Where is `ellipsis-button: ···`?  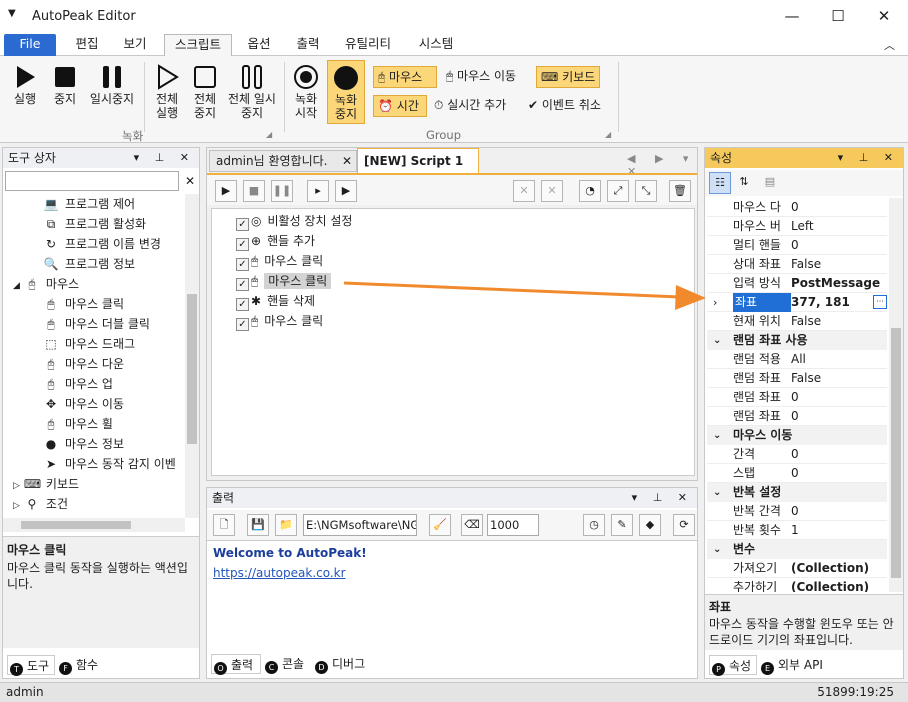 ellipsis-button: ··· is located at coordinates (880, 302).